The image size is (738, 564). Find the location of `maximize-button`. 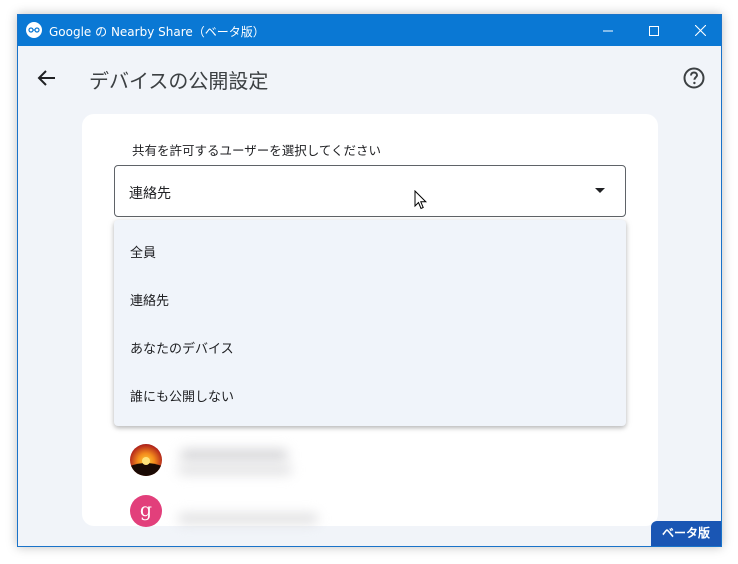

maximize-button is located at coordinates (654, 30).